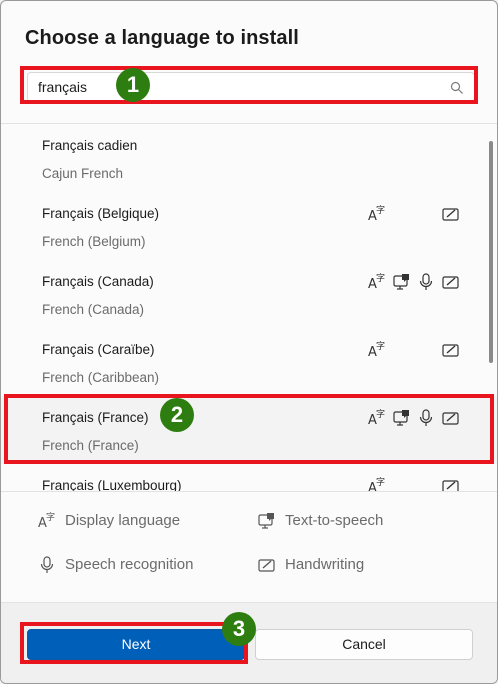 The image size is (498, 684). What do you see at coordinates (98, 349) in the screenshot?
I see `language-native-name: Français (Caraïbe)` at bounding box center [98, 349].